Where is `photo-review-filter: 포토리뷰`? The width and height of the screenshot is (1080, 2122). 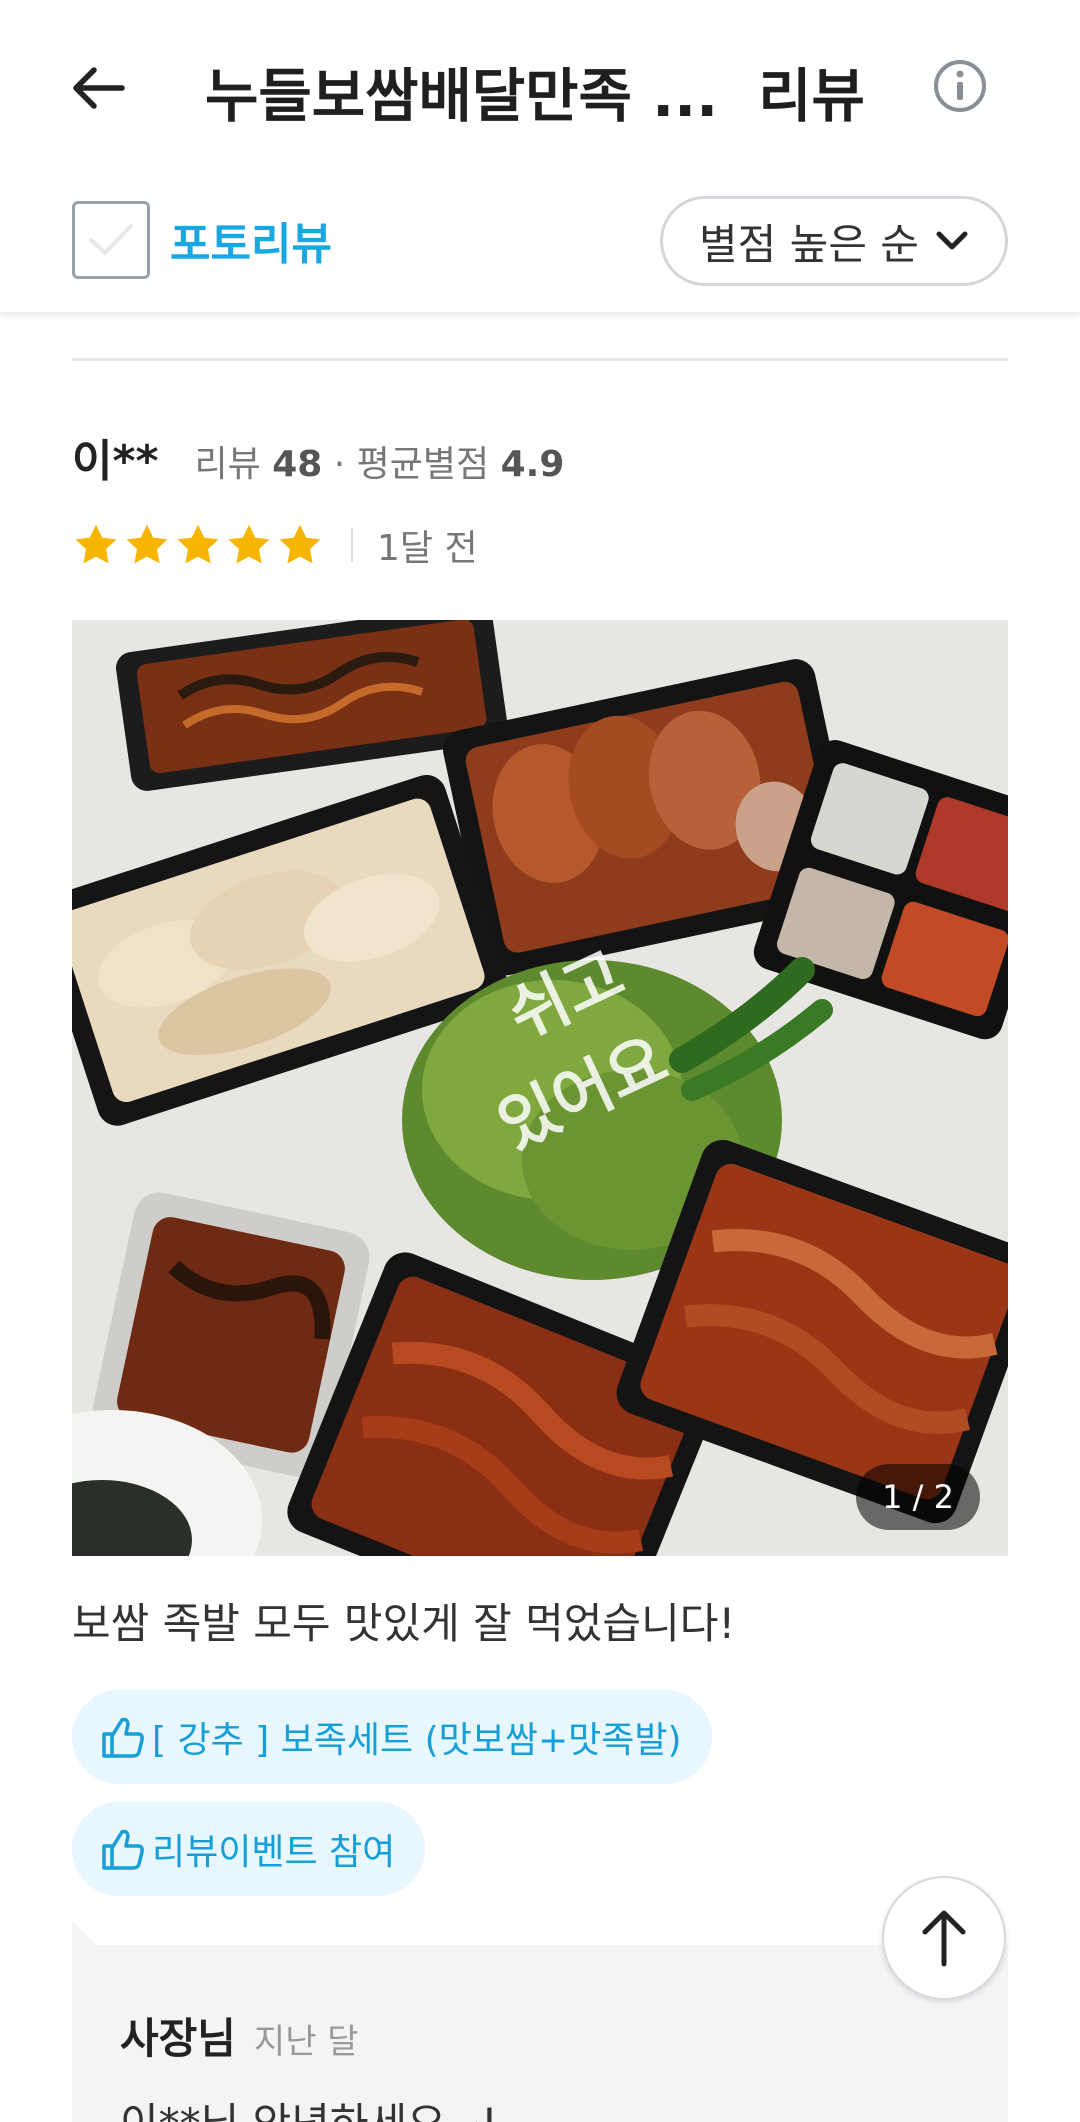
photo-review-filter: 포토리뷰 is located at coordinates (202, 240).